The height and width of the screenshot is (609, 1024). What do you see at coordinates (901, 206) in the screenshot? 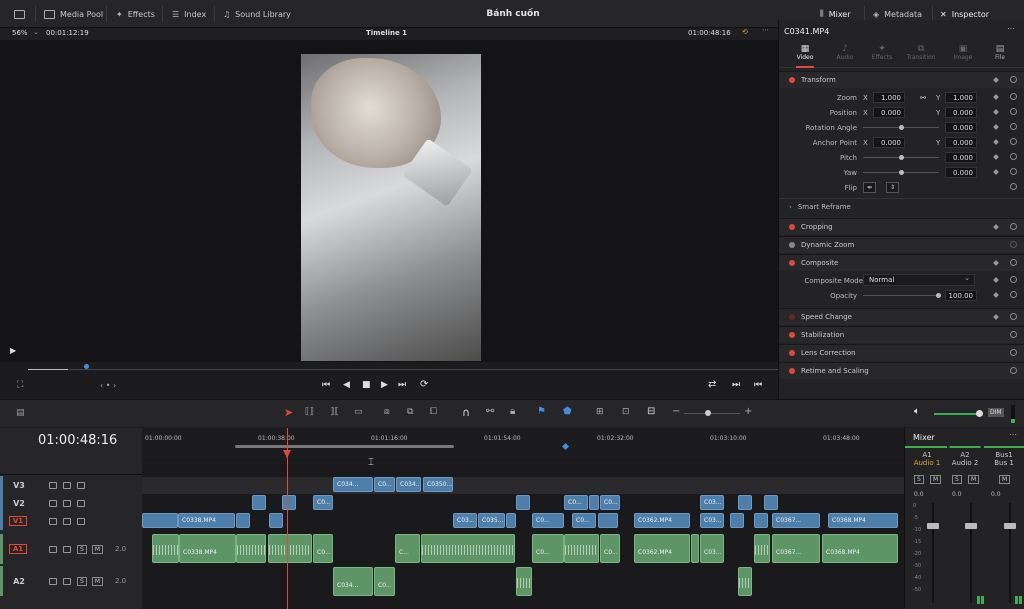
I see `smart-reframe-header: › Smart Reframe` at bounding box center [901, 206].